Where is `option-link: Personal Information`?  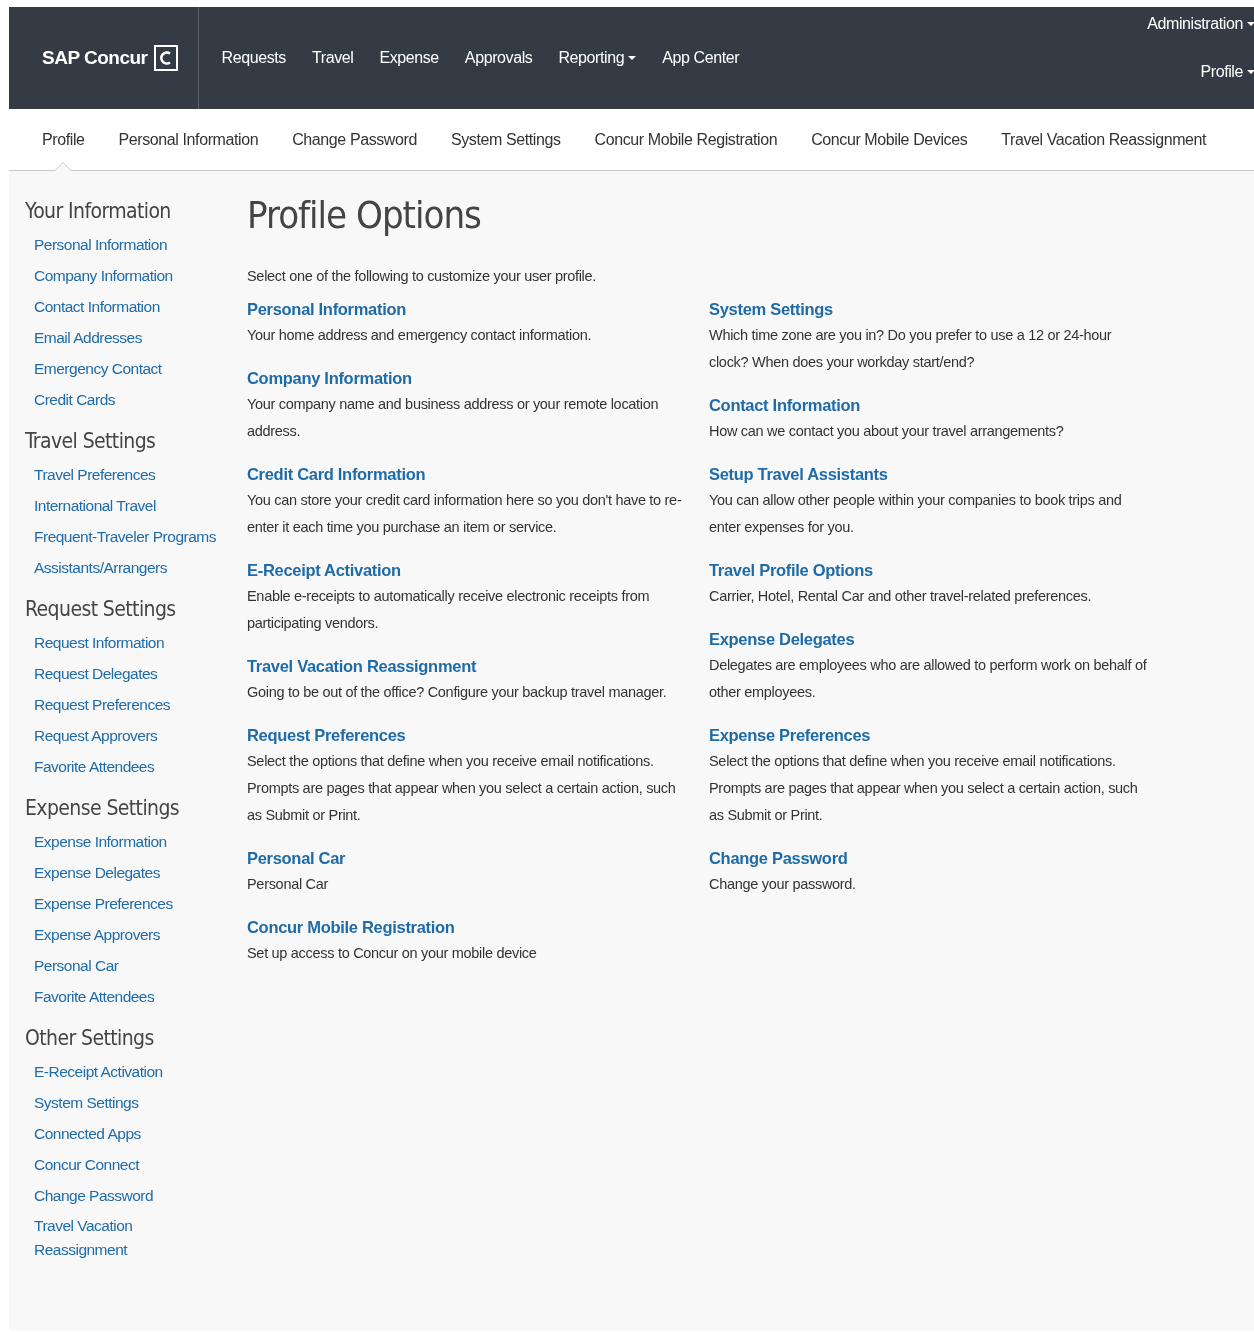
option-link: Personal Information is located at coordinates (467, 309).